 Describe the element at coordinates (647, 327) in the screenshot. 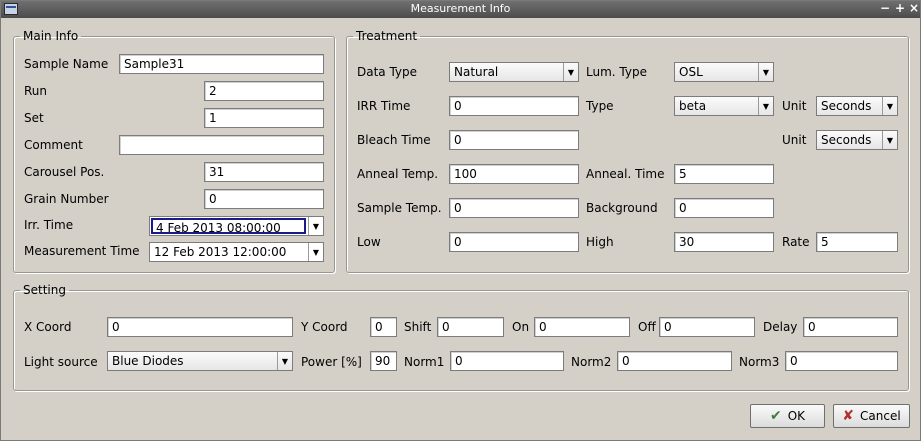

I see `off-label: Off` at that location.